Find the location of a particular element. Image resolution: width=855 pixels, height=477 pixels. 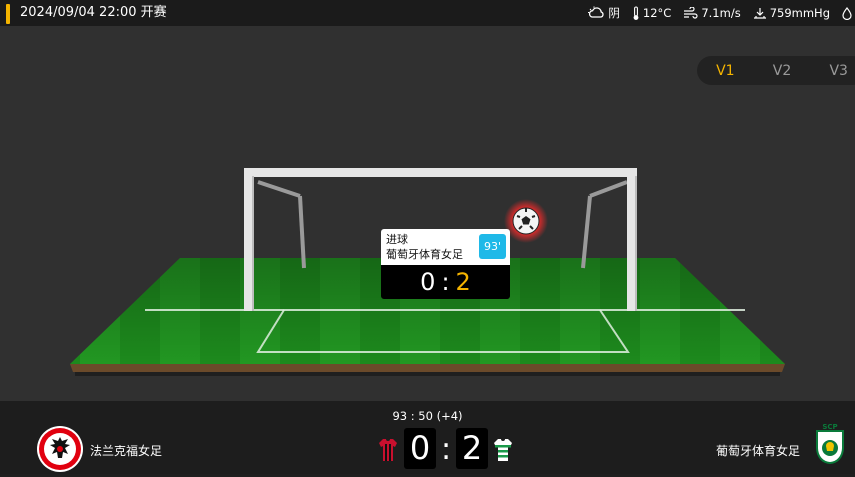

home-team-name: 法兰克福女足 is located at coordinates (126, 451).